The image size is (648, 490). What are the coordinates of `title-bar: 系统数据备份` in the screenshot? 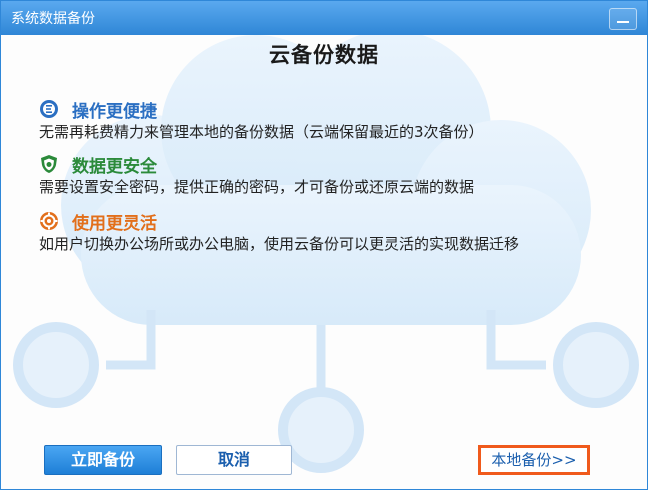 It's located at (324, 18).